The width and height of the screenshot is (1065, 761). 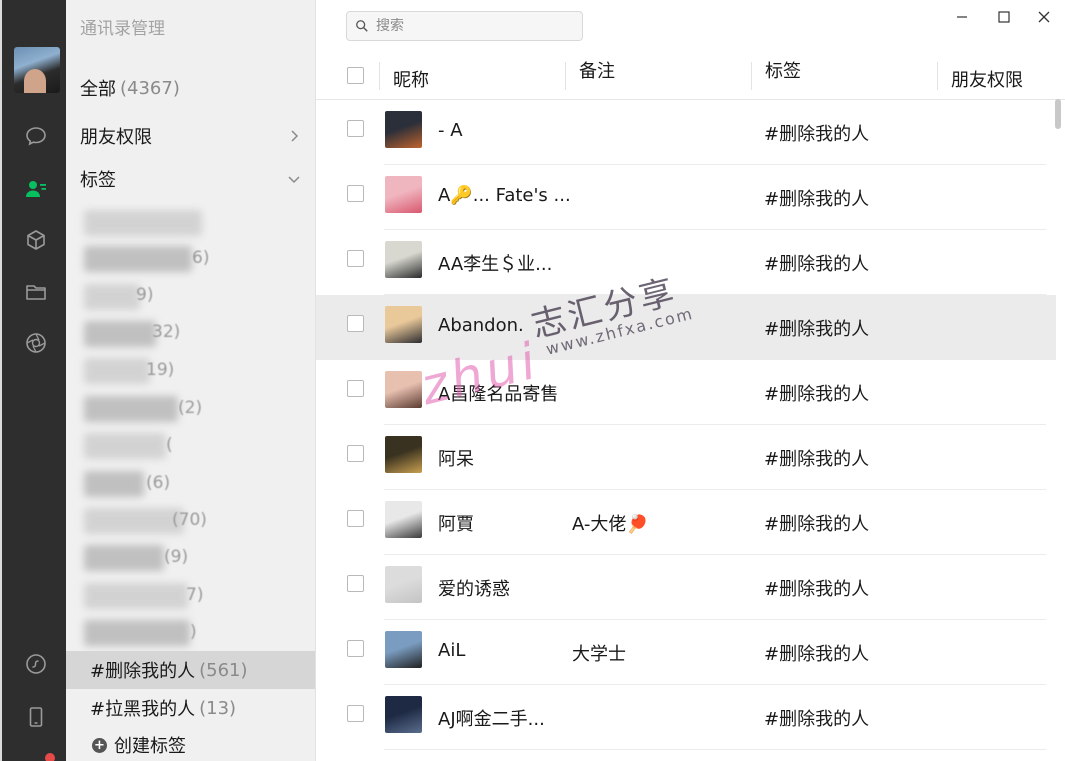 What do you see at coordinates (456, 459) in the screenshot?
I see `contact-nickname: 阿呆` at bounding box center [456, 459].